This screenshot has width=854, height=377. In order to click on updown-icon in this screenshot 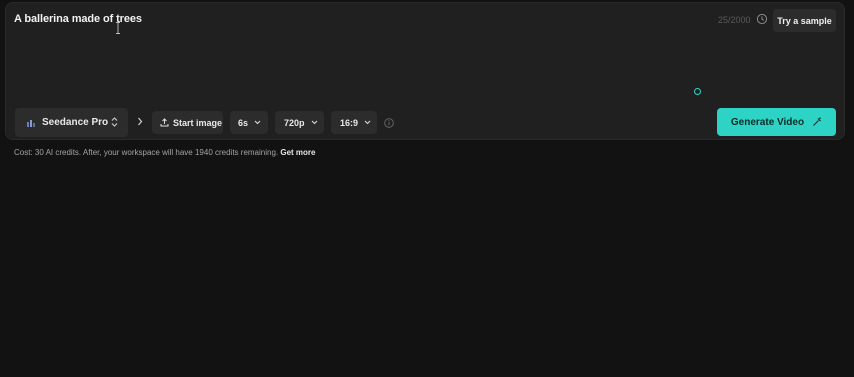, I will do `click(114, 122)`.